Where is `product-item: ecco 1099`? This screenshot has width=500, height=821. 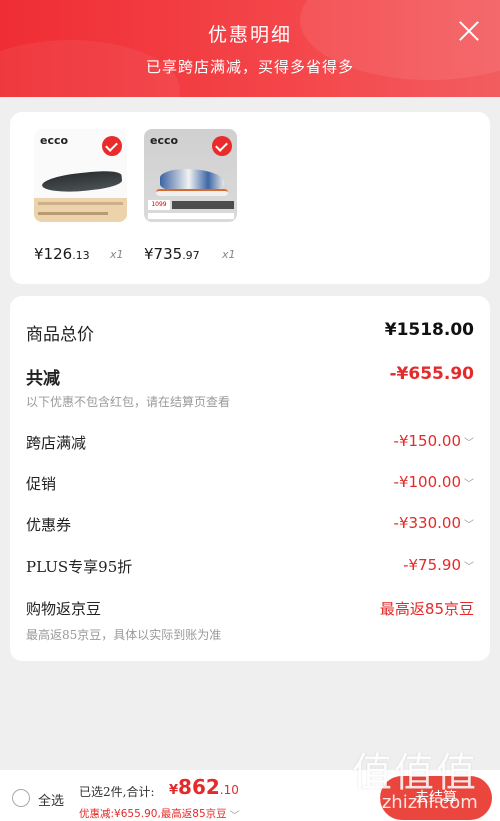 product-item: ecco 1099 is located at coordinates (190, 175).